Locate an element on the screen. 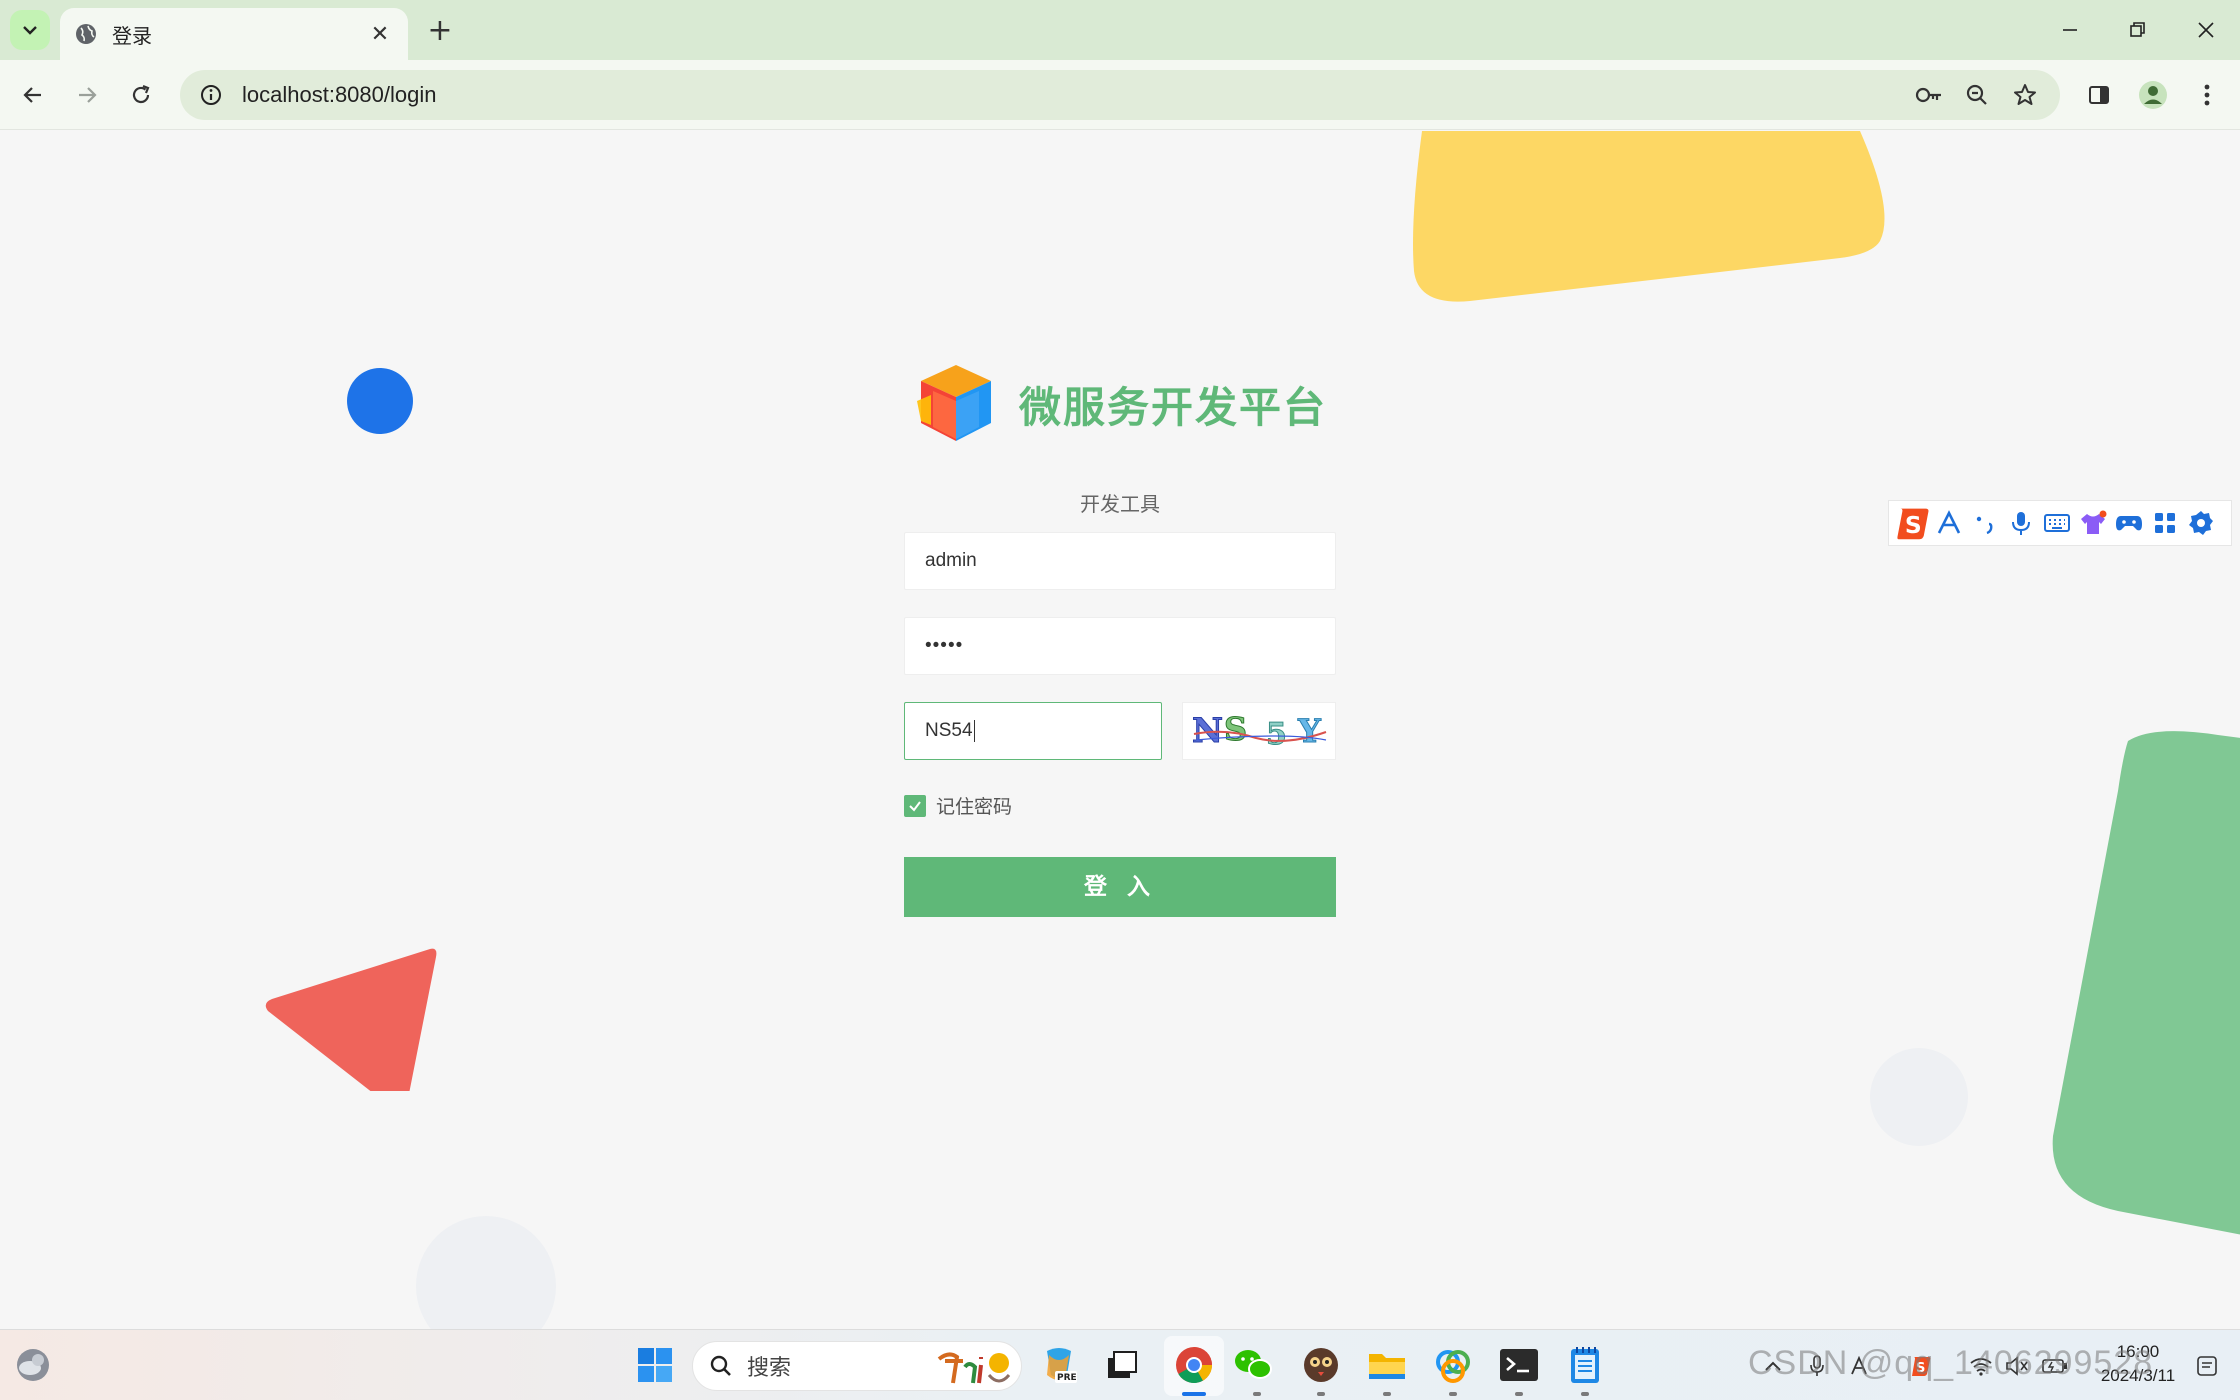 This screenshot has width=2240, height=1400. yellow-shape is located at coordinates (1649, 216).